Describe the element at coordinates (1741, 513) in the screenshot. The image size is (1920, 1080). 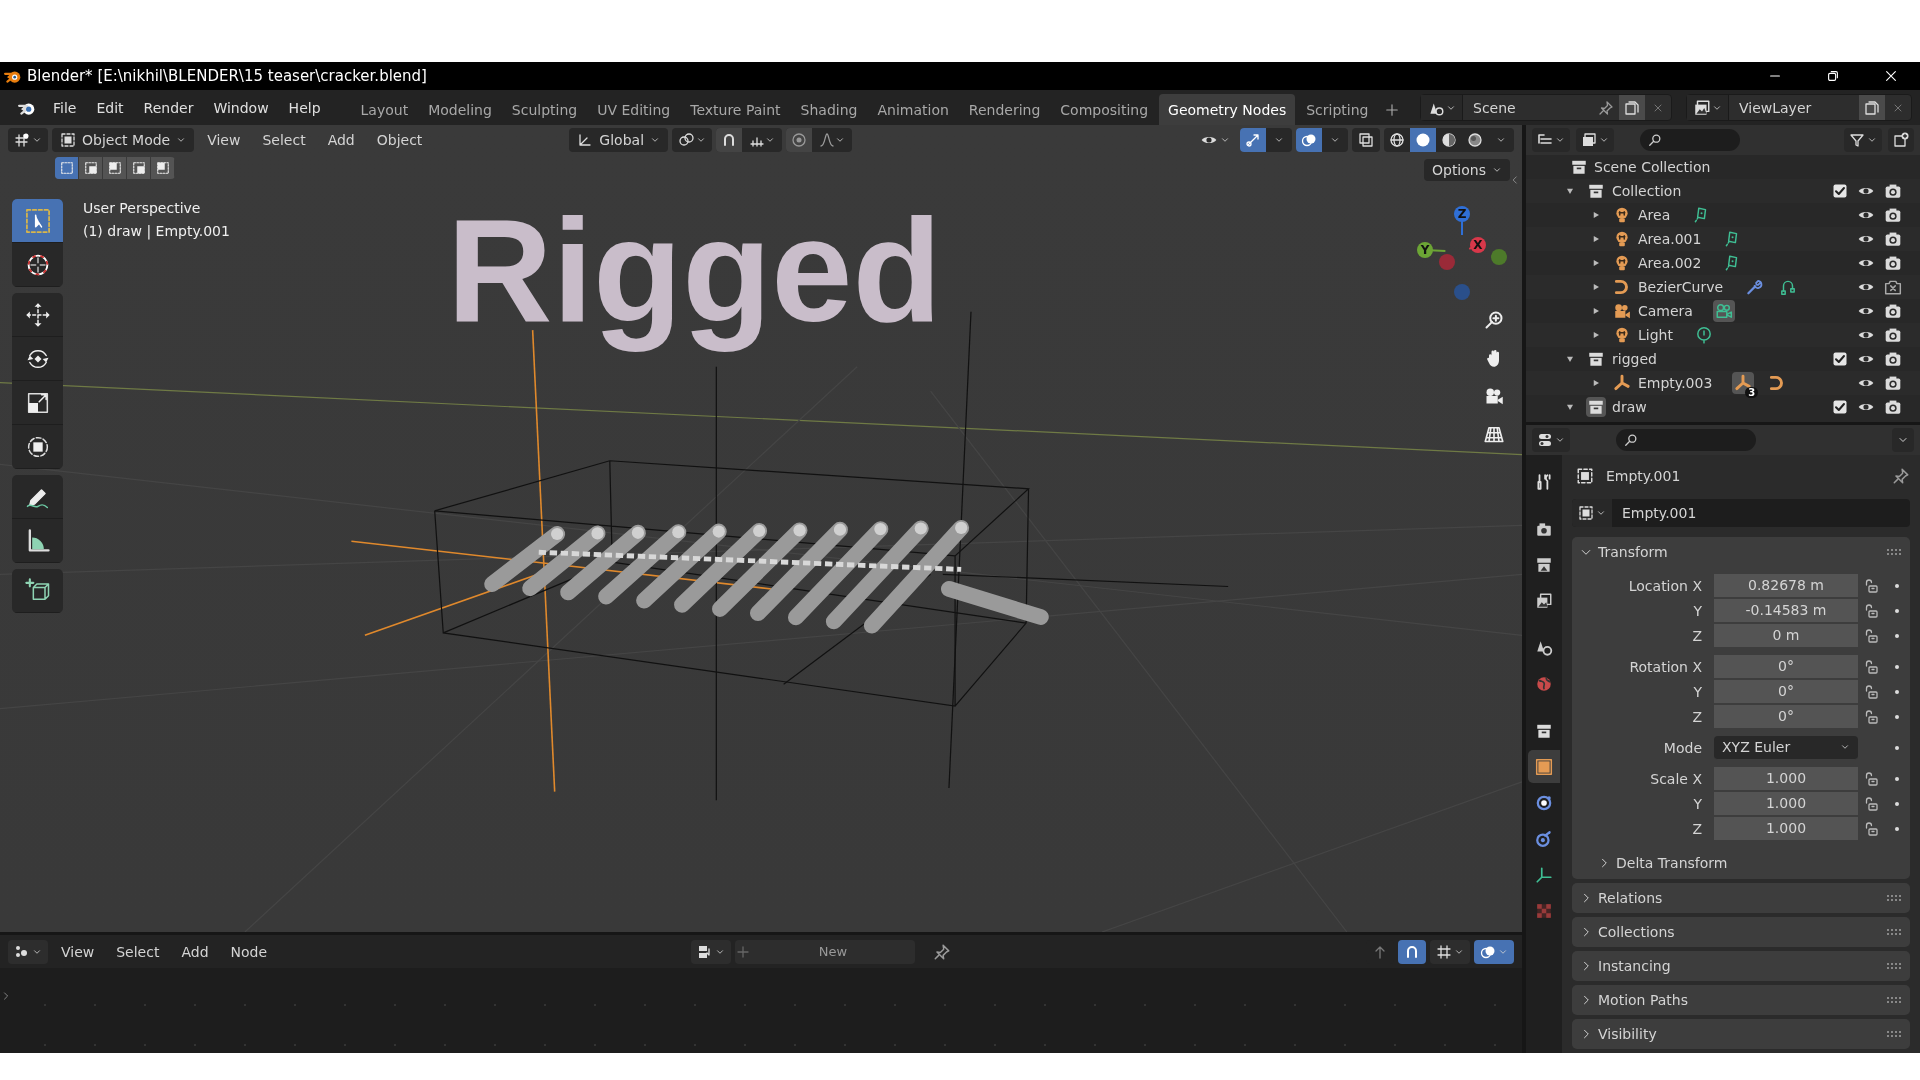
I see `object-name-field: Empty.001` at that location.